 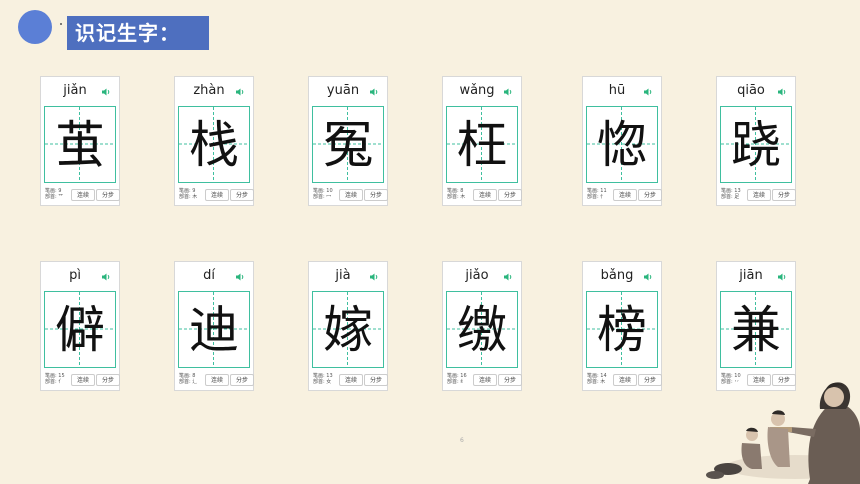 I want to click on tianzige-grid: 枉, so click(x=482, y=144).